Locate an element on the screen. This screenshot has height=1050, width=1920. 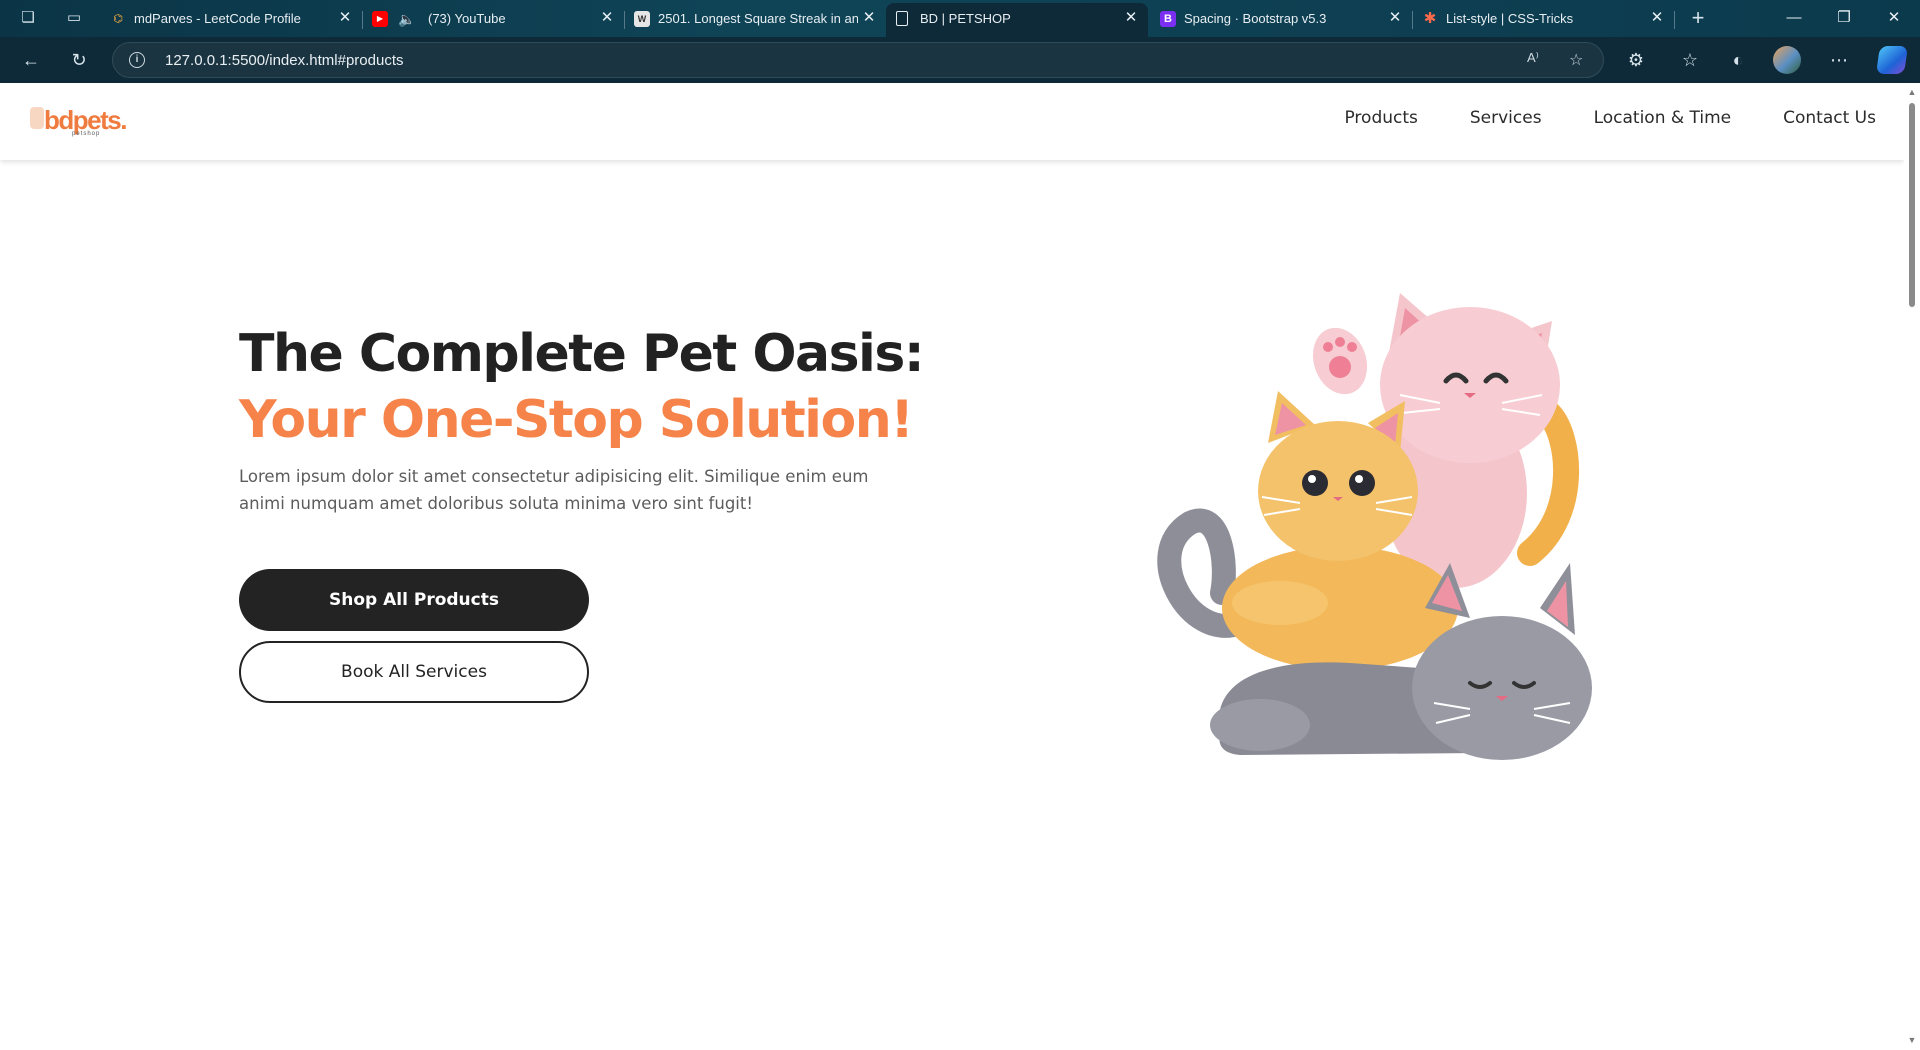
nav-products: Products is located at coordinates (1380, 118).